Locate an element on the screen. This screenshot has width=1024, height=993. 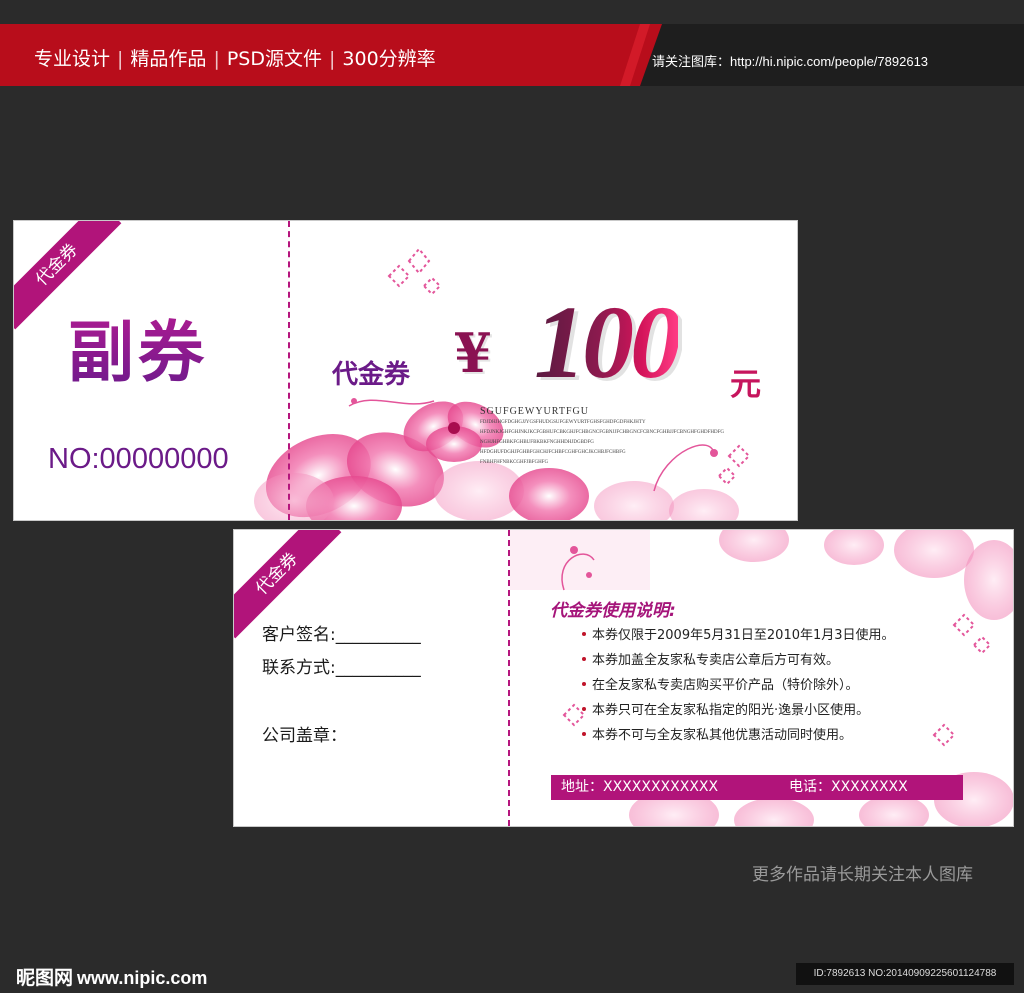
rule-item: 本券不可与全友家私其他优惠活动同时使用。 is located at coordinates (722, 735).